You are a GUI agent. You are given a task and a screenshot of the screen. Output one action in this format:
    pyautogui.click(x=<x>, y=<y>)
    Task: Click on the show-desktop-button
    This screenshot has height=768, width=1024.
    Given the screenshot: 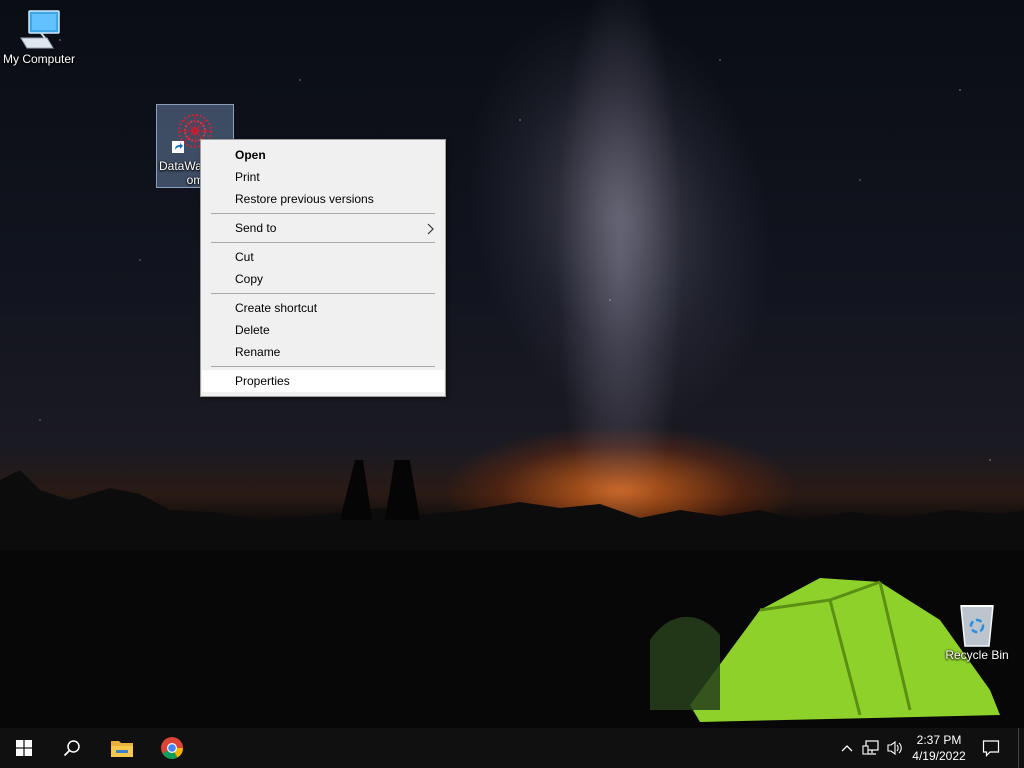 What is the action you would take?
    pyautogui.click(x=1021, y=748)
    